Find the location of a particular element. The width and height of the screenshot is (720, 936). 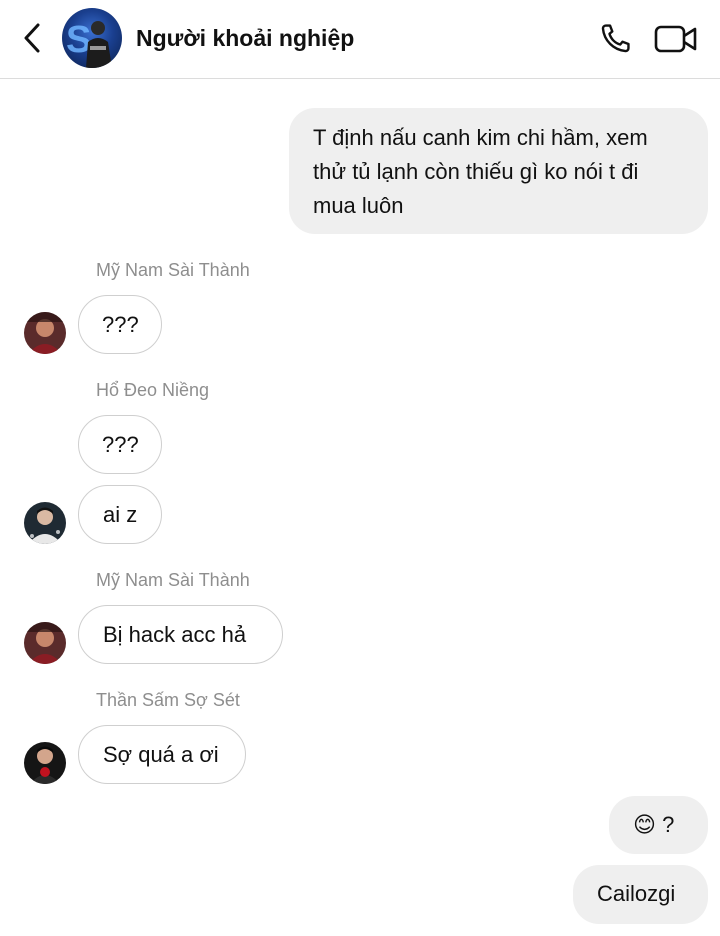

incoming-message: Bị hack acc hả is located at coordinates (180, 634).